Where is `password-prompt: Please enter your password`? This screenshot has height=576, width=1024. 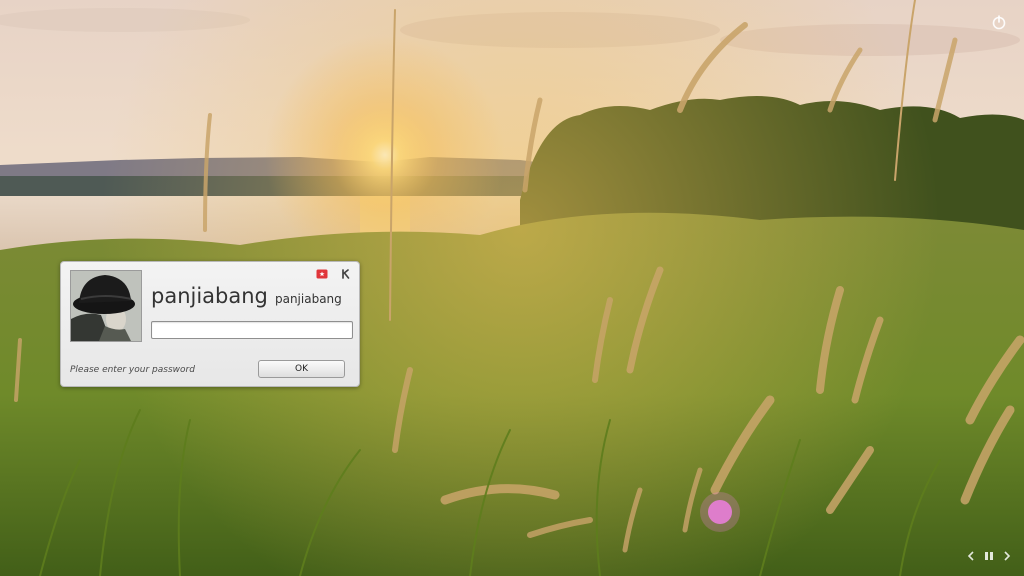
password-prompt: Please enter your password is located at coordinates (132, 370).